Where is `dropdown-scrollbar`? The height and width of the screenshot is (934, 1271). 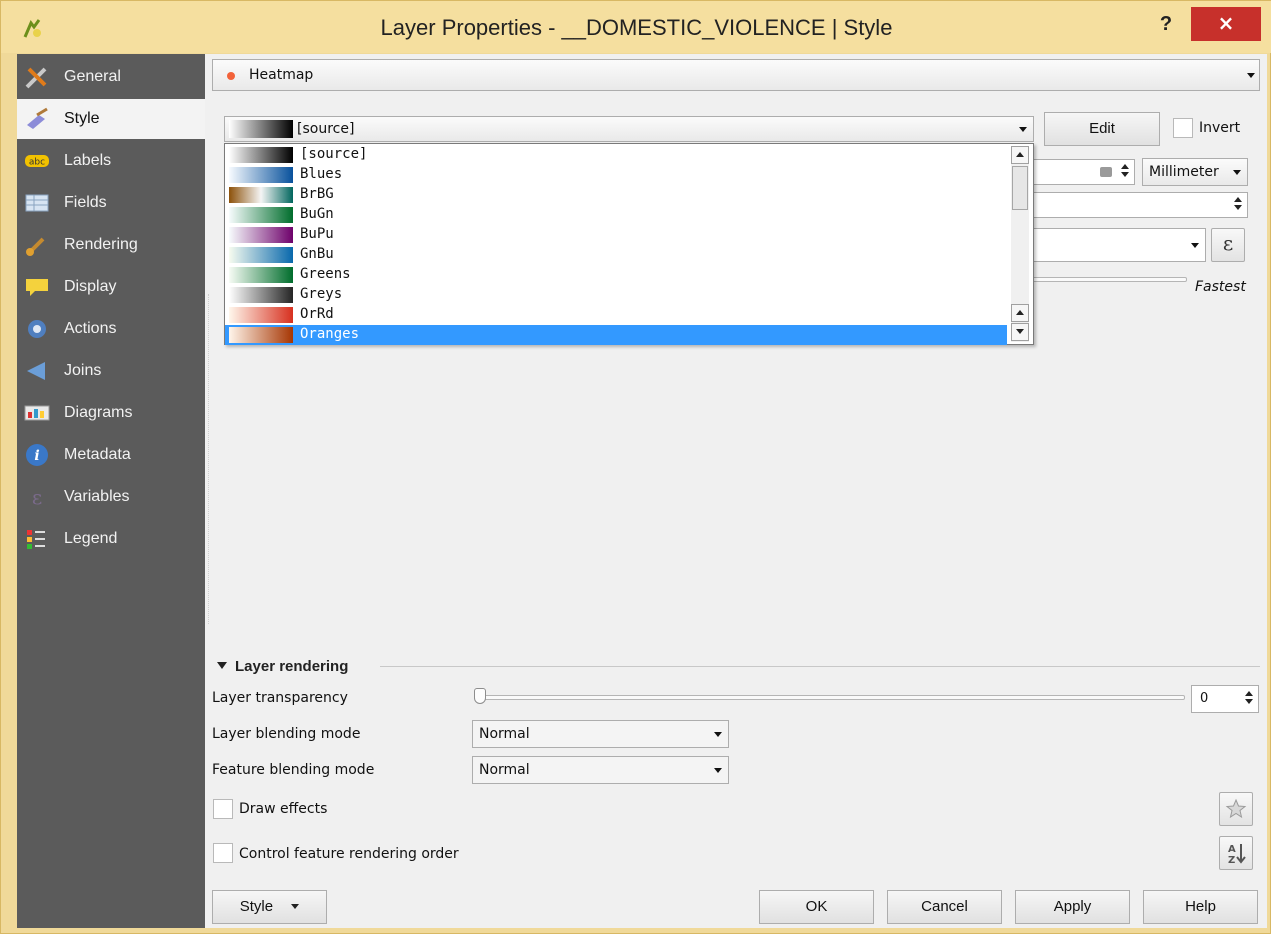
dropdown-scrollbar is located at coordinates (1020, 244).